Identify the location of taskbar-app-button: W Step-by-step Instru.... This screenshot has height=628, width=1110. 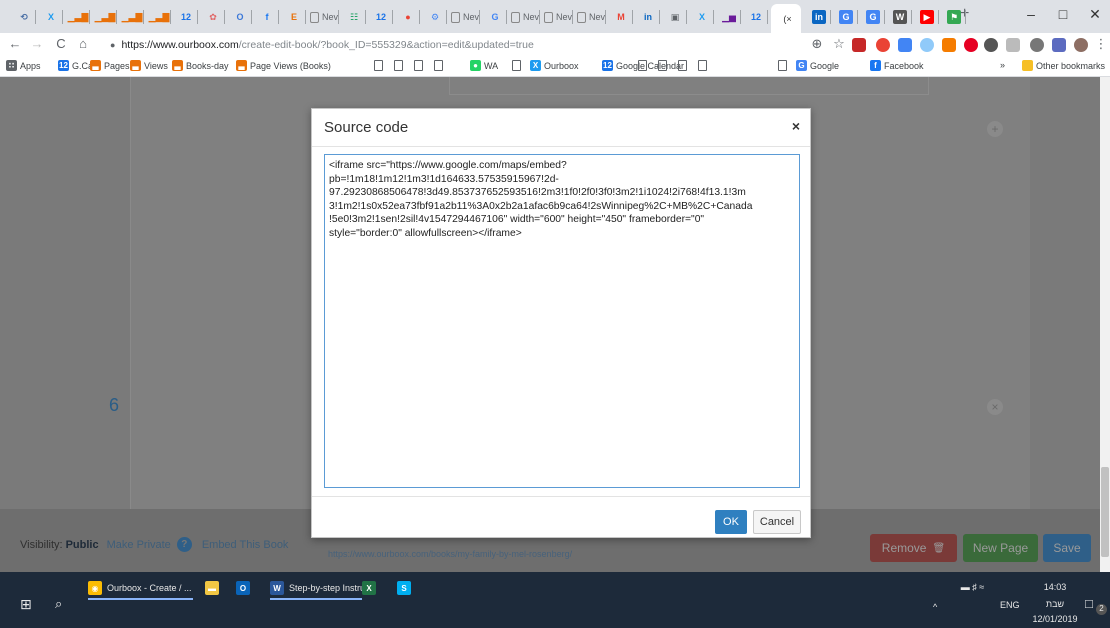
(321, 588).